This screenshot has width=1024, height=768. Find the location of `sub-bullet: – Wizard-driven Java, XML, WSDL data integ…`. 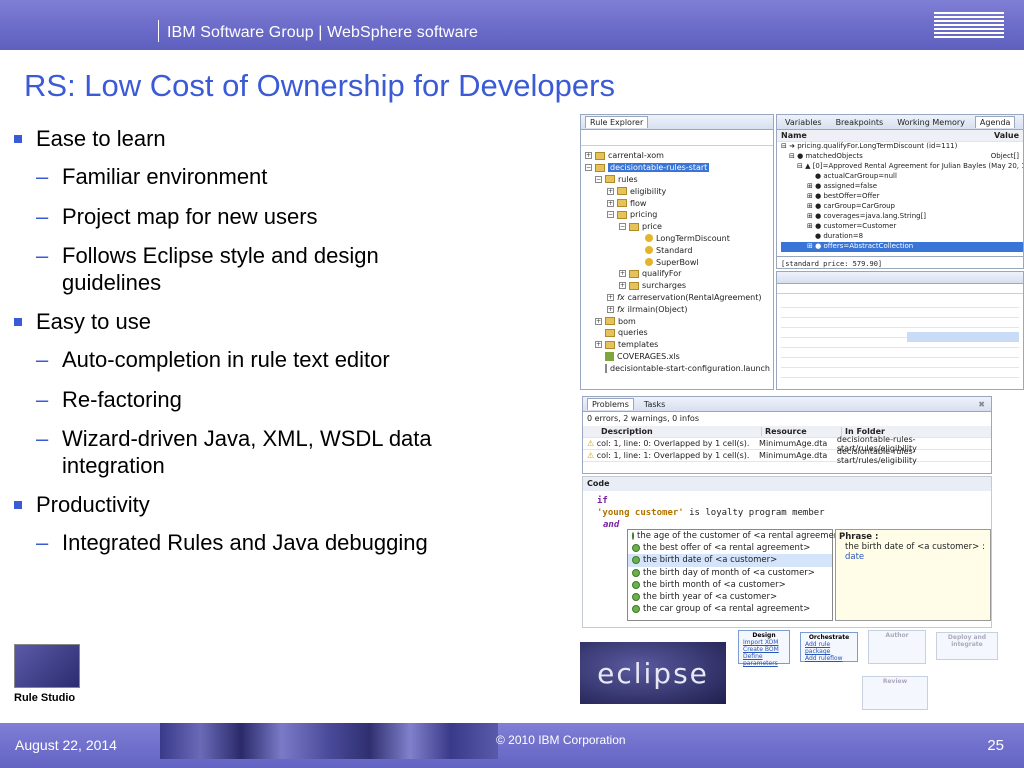

sub-bullet: – Wizard-driven Java, XML, WSDL data integ… is located at coordinates (234, 452).